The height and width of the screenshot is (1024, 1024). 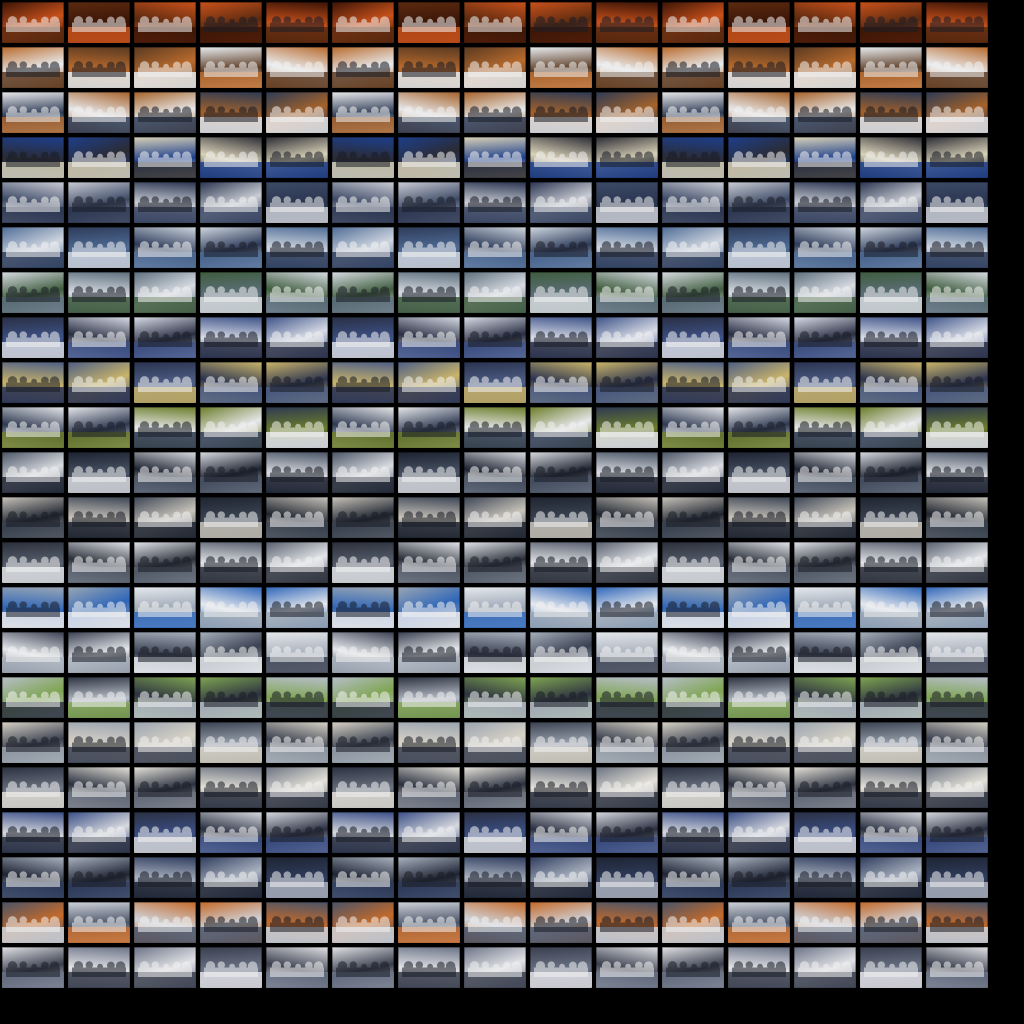 What do you see at coordinates (512, 1007) in the screenshot?
I see `bottom-margin` at bounding box center [512, 1007].